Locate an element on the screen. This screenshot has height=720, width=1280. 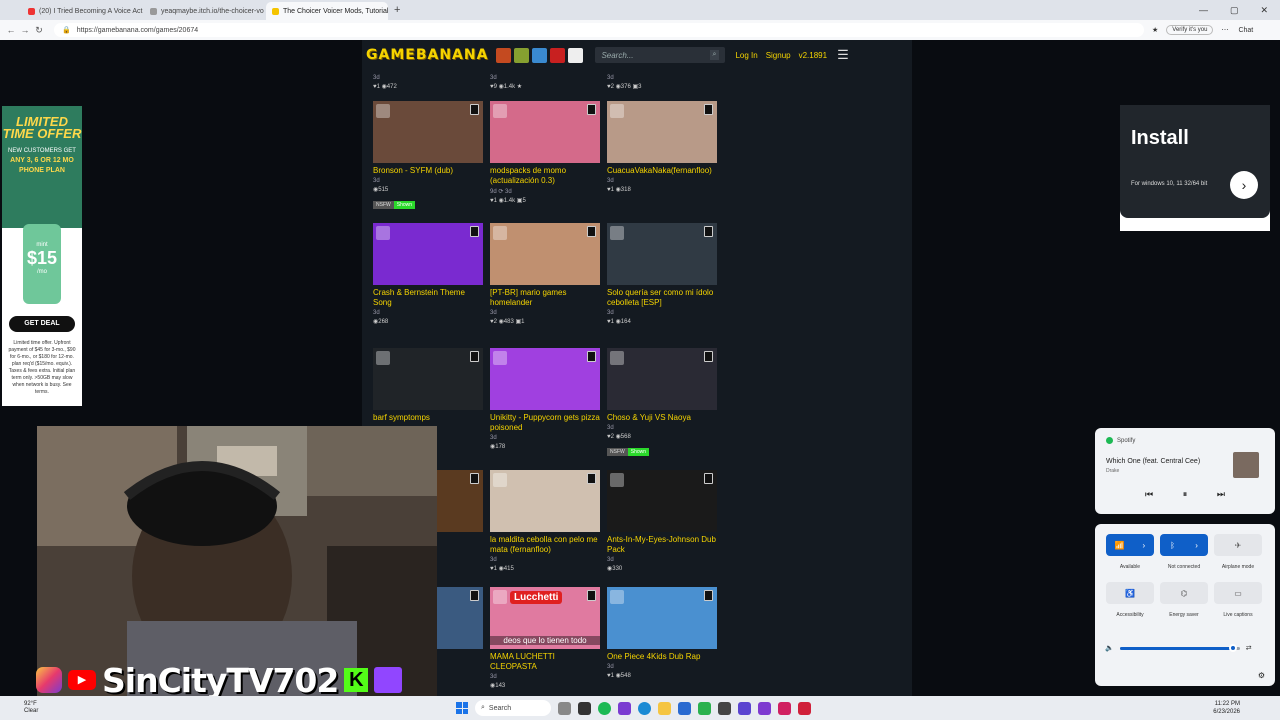
new-tab-button: + is located at coordinates (397, 10).